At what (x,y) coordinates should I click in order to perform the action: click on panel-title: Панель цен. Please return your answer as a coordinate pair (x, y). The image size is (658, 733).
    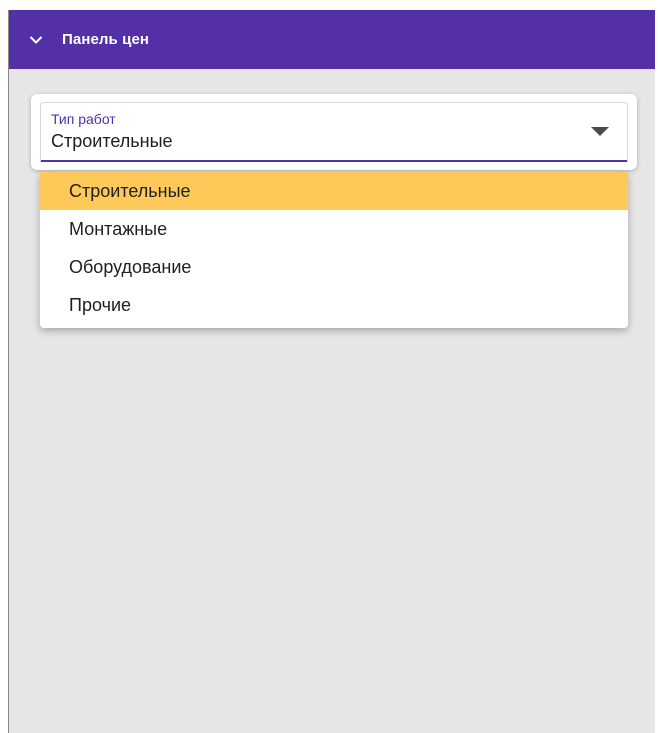
    Looking at the image, I should click on (106, 39).